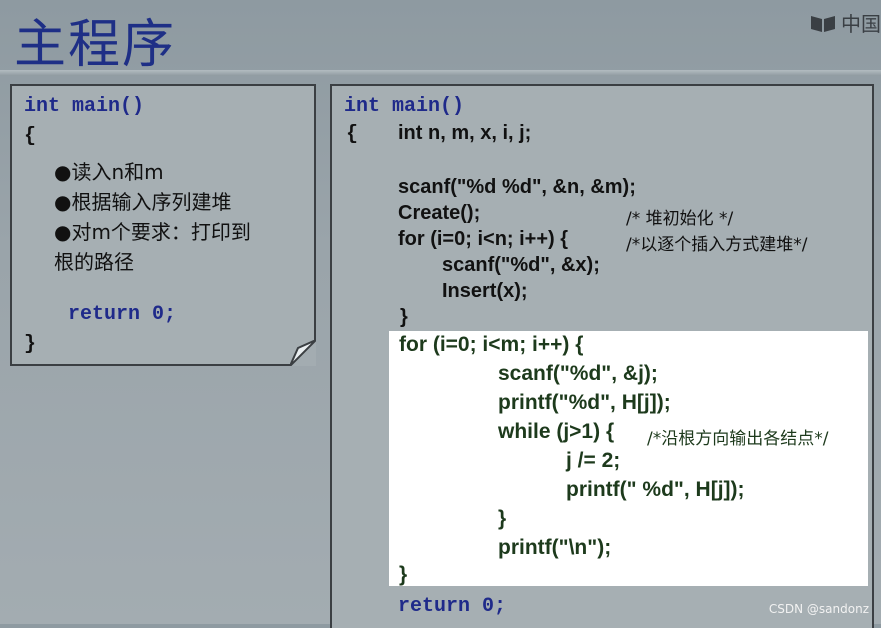 The image size is (881, 628). Describe the element at coordinates (593, 460) in the screenshot. I see `divide-j: j /= 2;` at that location.